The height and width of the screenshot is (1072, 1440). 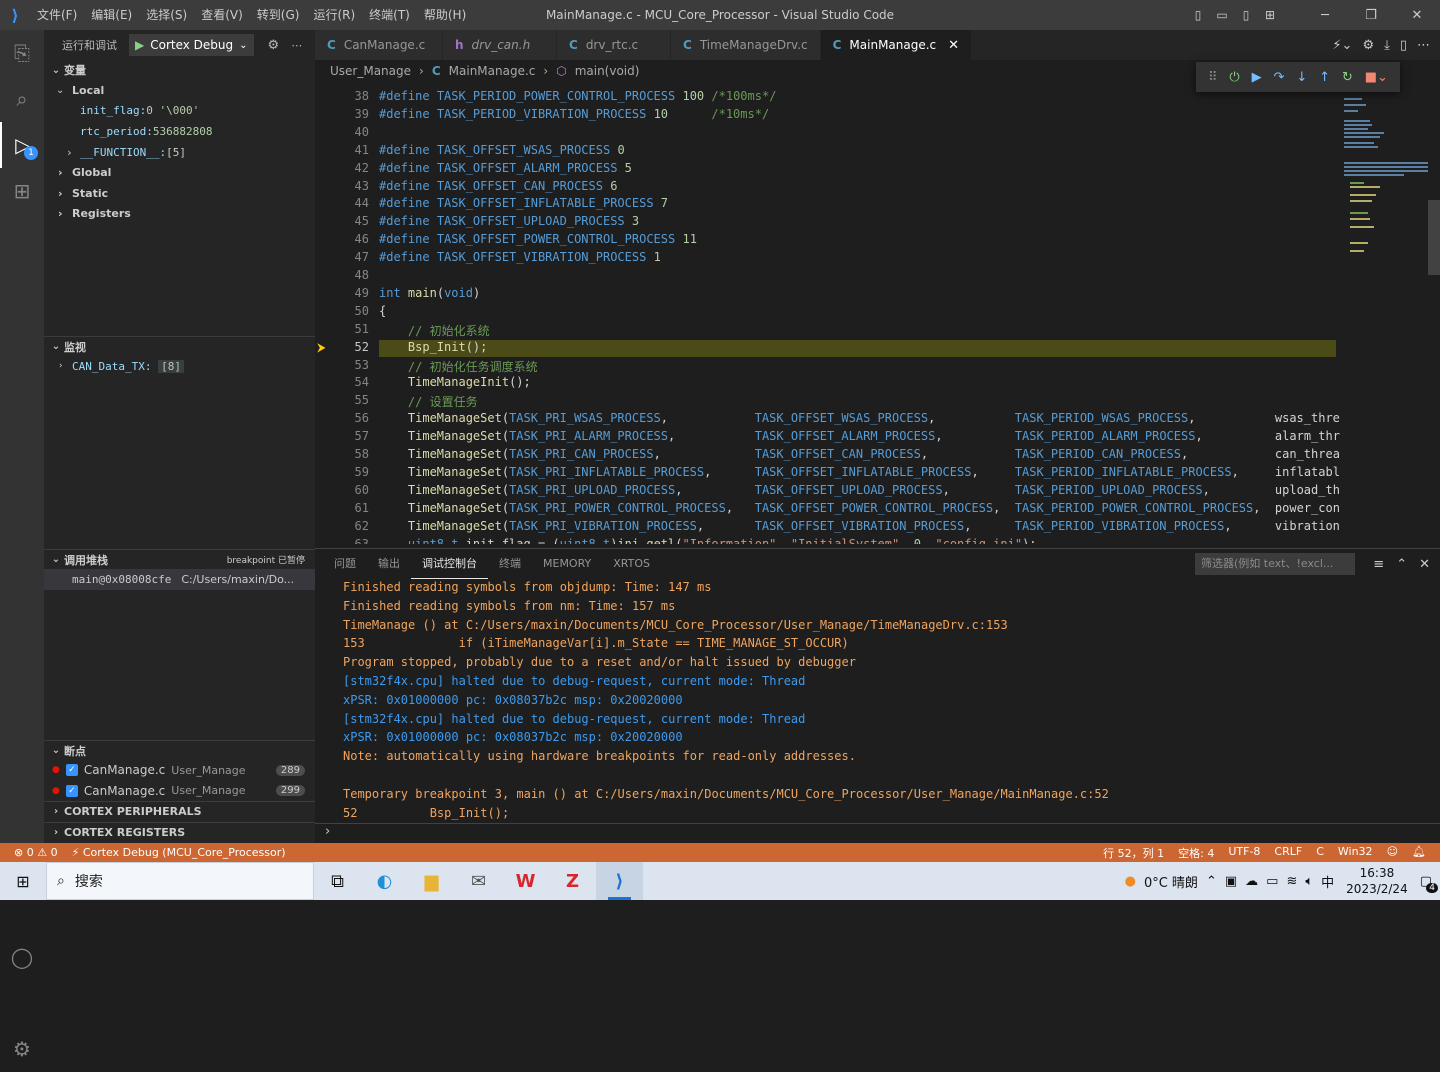 I want to click on cloud-icon: ☁, so click(x=1251, y=881).